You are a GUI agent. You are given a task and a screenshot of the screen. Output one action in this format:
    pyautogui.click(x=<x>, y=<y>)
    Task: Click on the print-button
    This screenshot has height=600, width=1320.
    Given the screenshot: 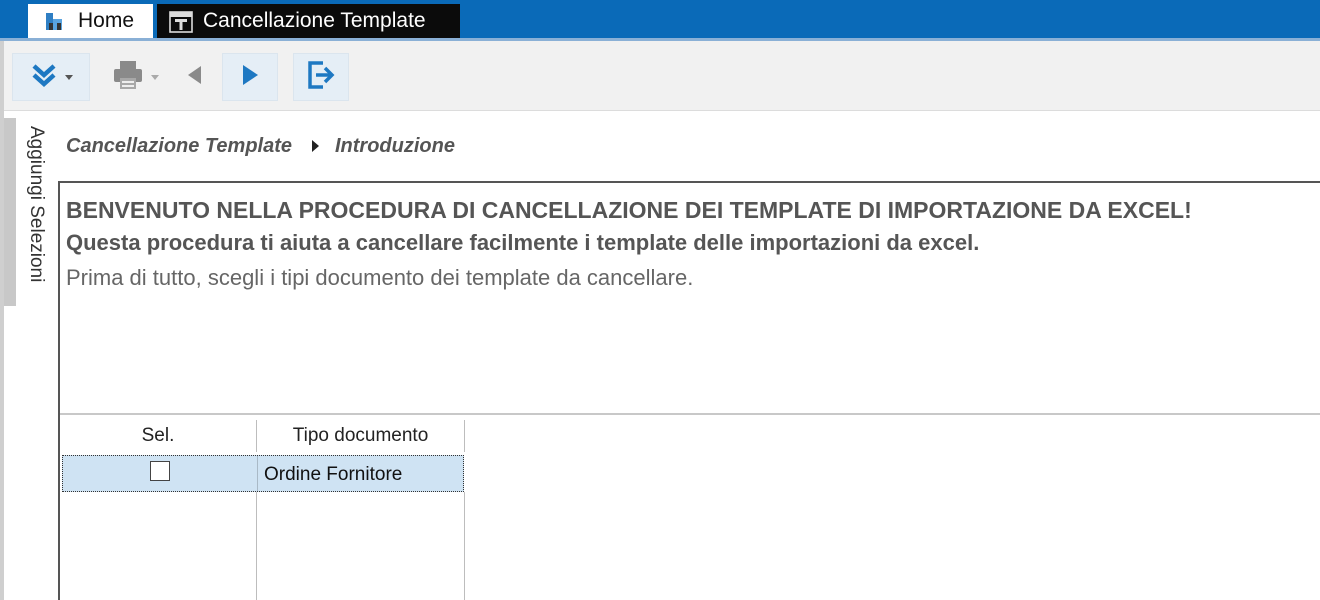 What is the action you would take?
    pyautogui.click(x=135, y=77)
    